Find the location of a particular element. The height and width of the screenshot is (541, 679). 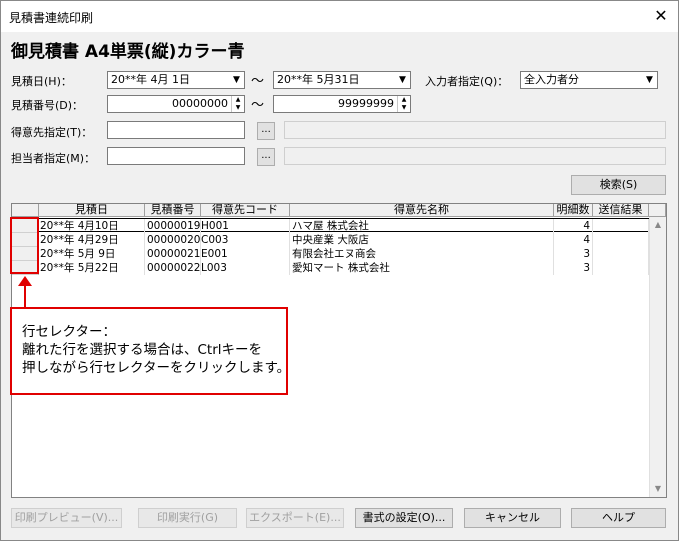

estimate-date-label: 見積日(H)： is located at coordinates (41, 81).